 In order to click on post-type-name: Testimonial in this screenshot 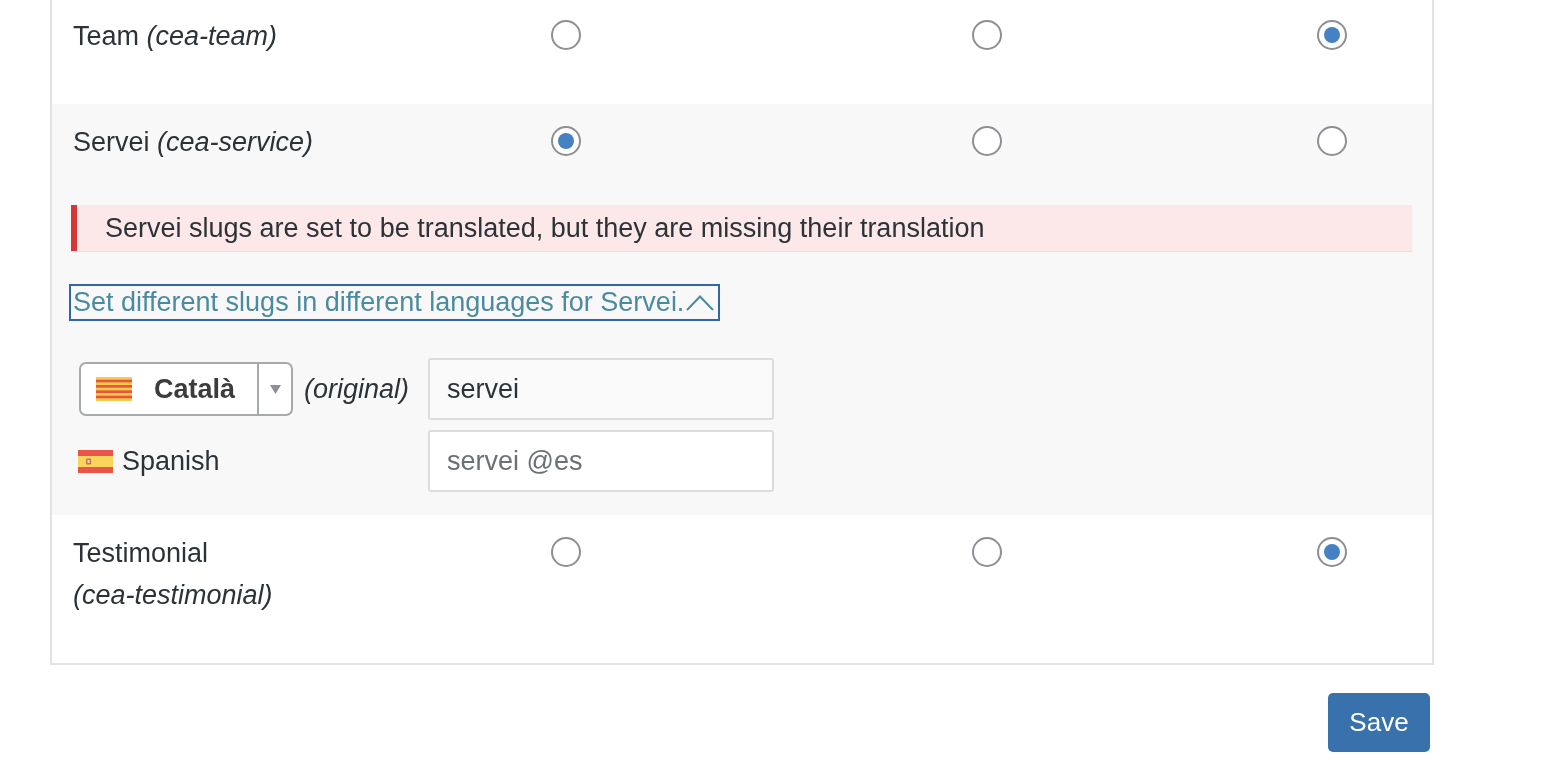, I will do `click(141, 553)`.